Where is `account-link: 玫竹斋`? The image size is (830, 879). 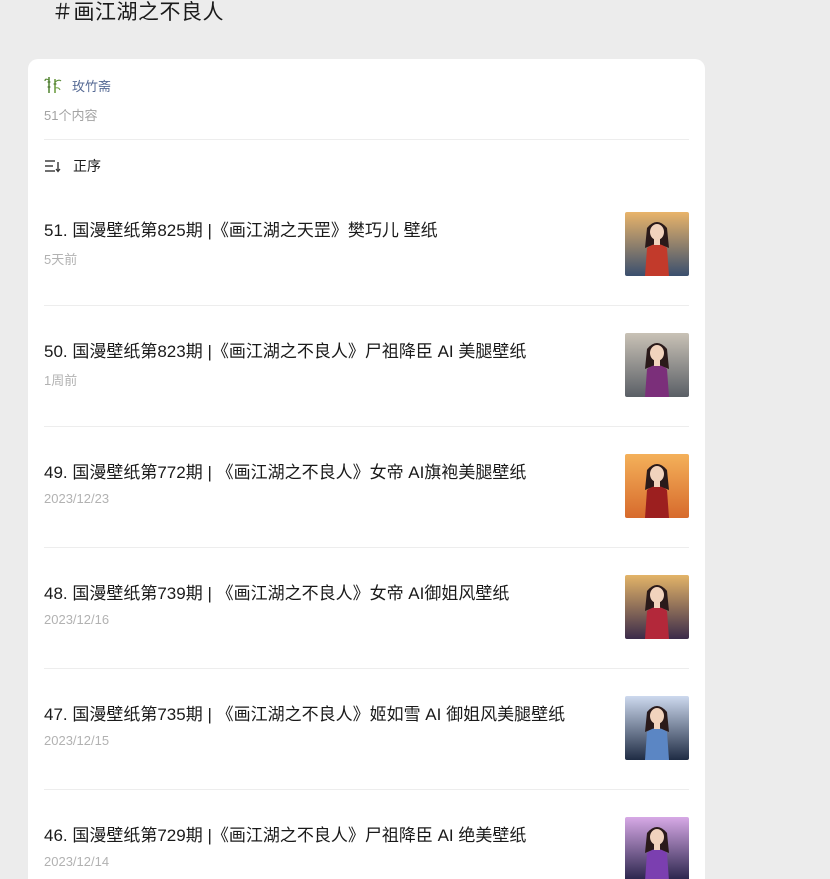
account-link: 玫竹斋 is located at coordinates (77, 85).